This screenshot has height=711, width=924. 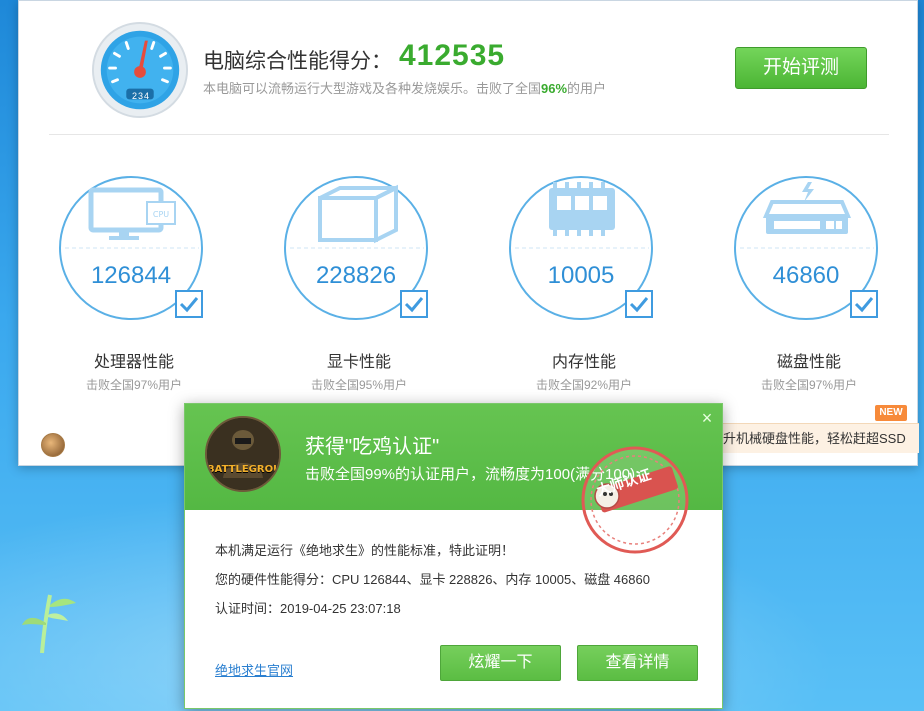 What do you see at coordinates (707, 418) in the screenshot?
I see `close-icon: ×` at bounding box center [707, 418].